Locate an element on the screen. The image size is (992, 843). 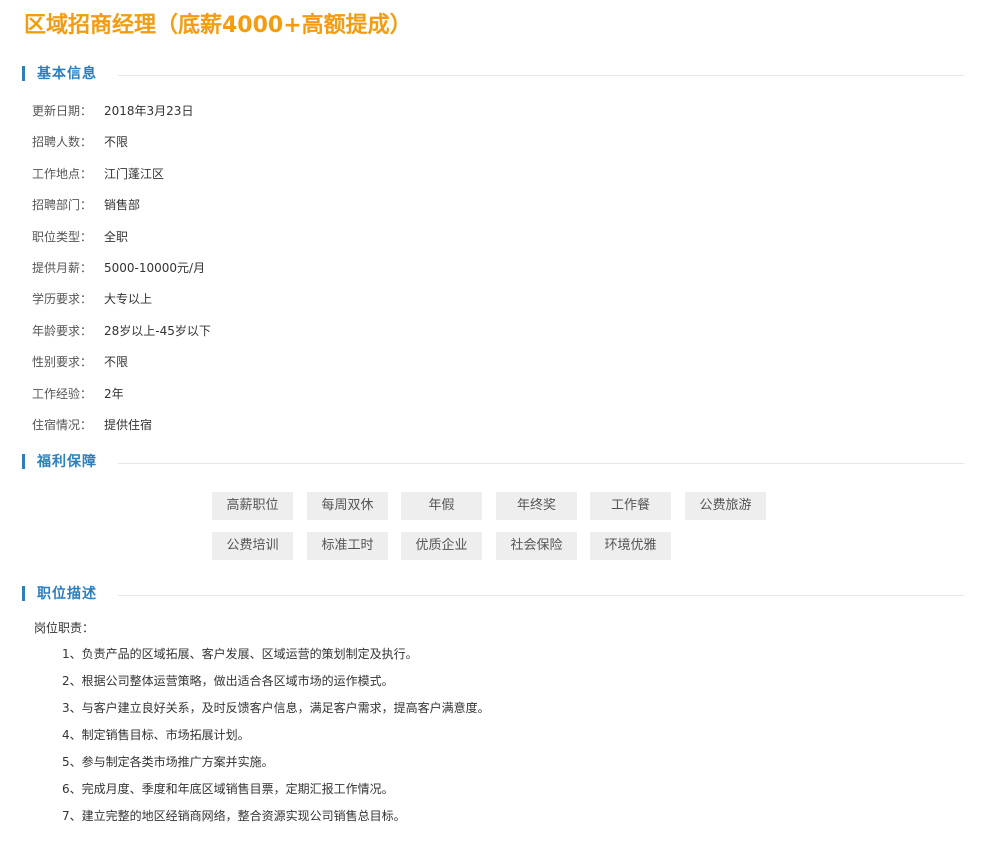
section-basic-info: 基本信息 is located at coordinates (493, 74).